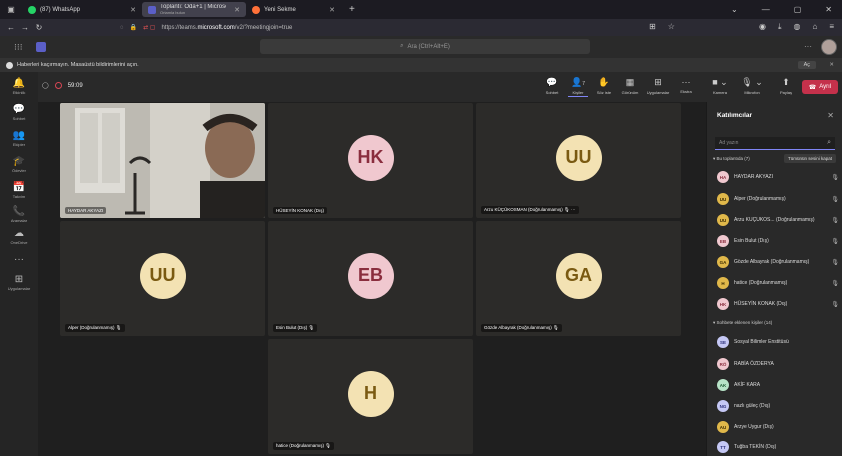 Image resolution: width=842 pixels, height=456 pixels. I want to click on list-item: GA Gözde Albayrak (Doğrulanmamış) 🎙, so click(778, 262).